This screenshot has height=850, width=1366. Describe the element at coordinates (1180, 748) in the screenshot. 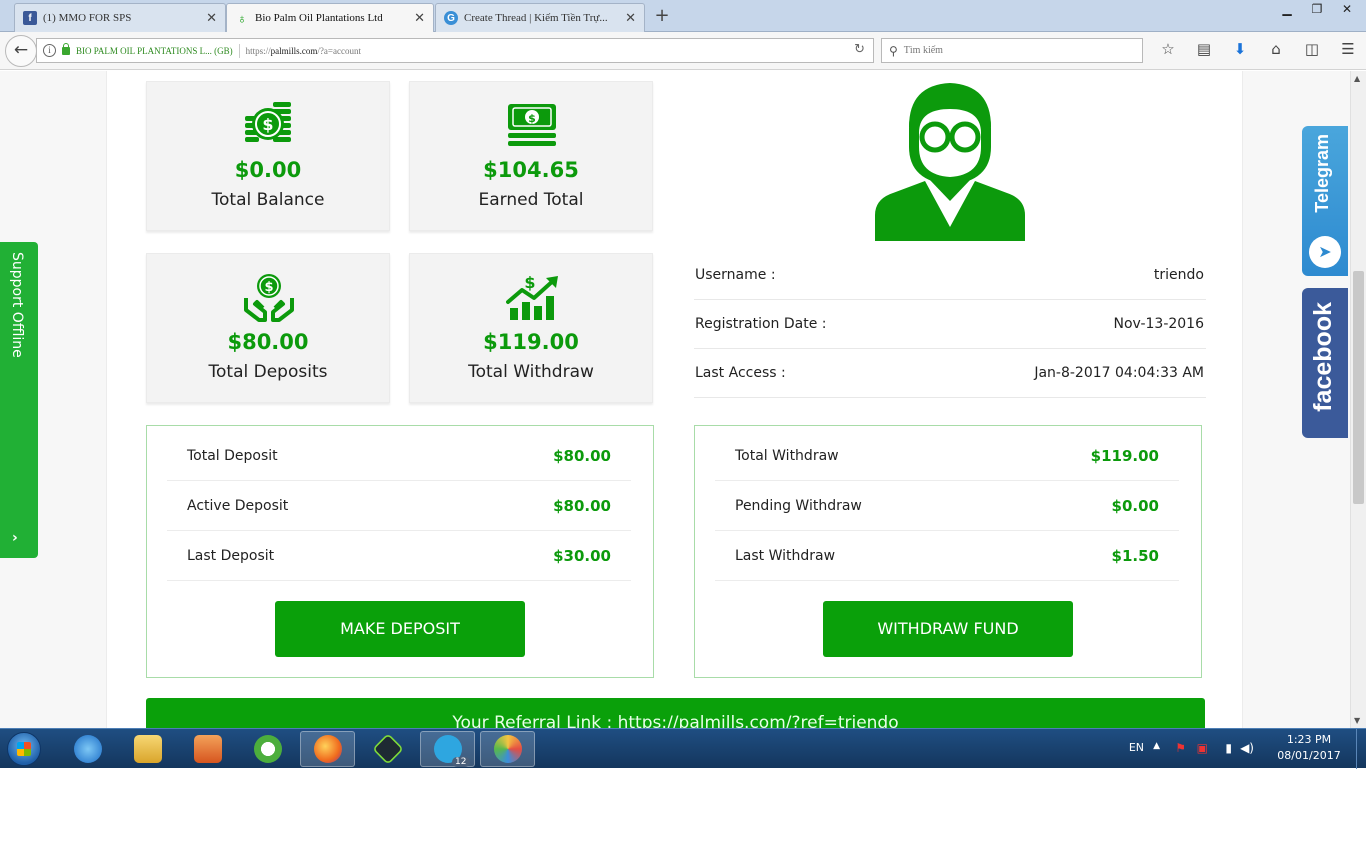

I see `action-center-icon: ⚑` at that location.